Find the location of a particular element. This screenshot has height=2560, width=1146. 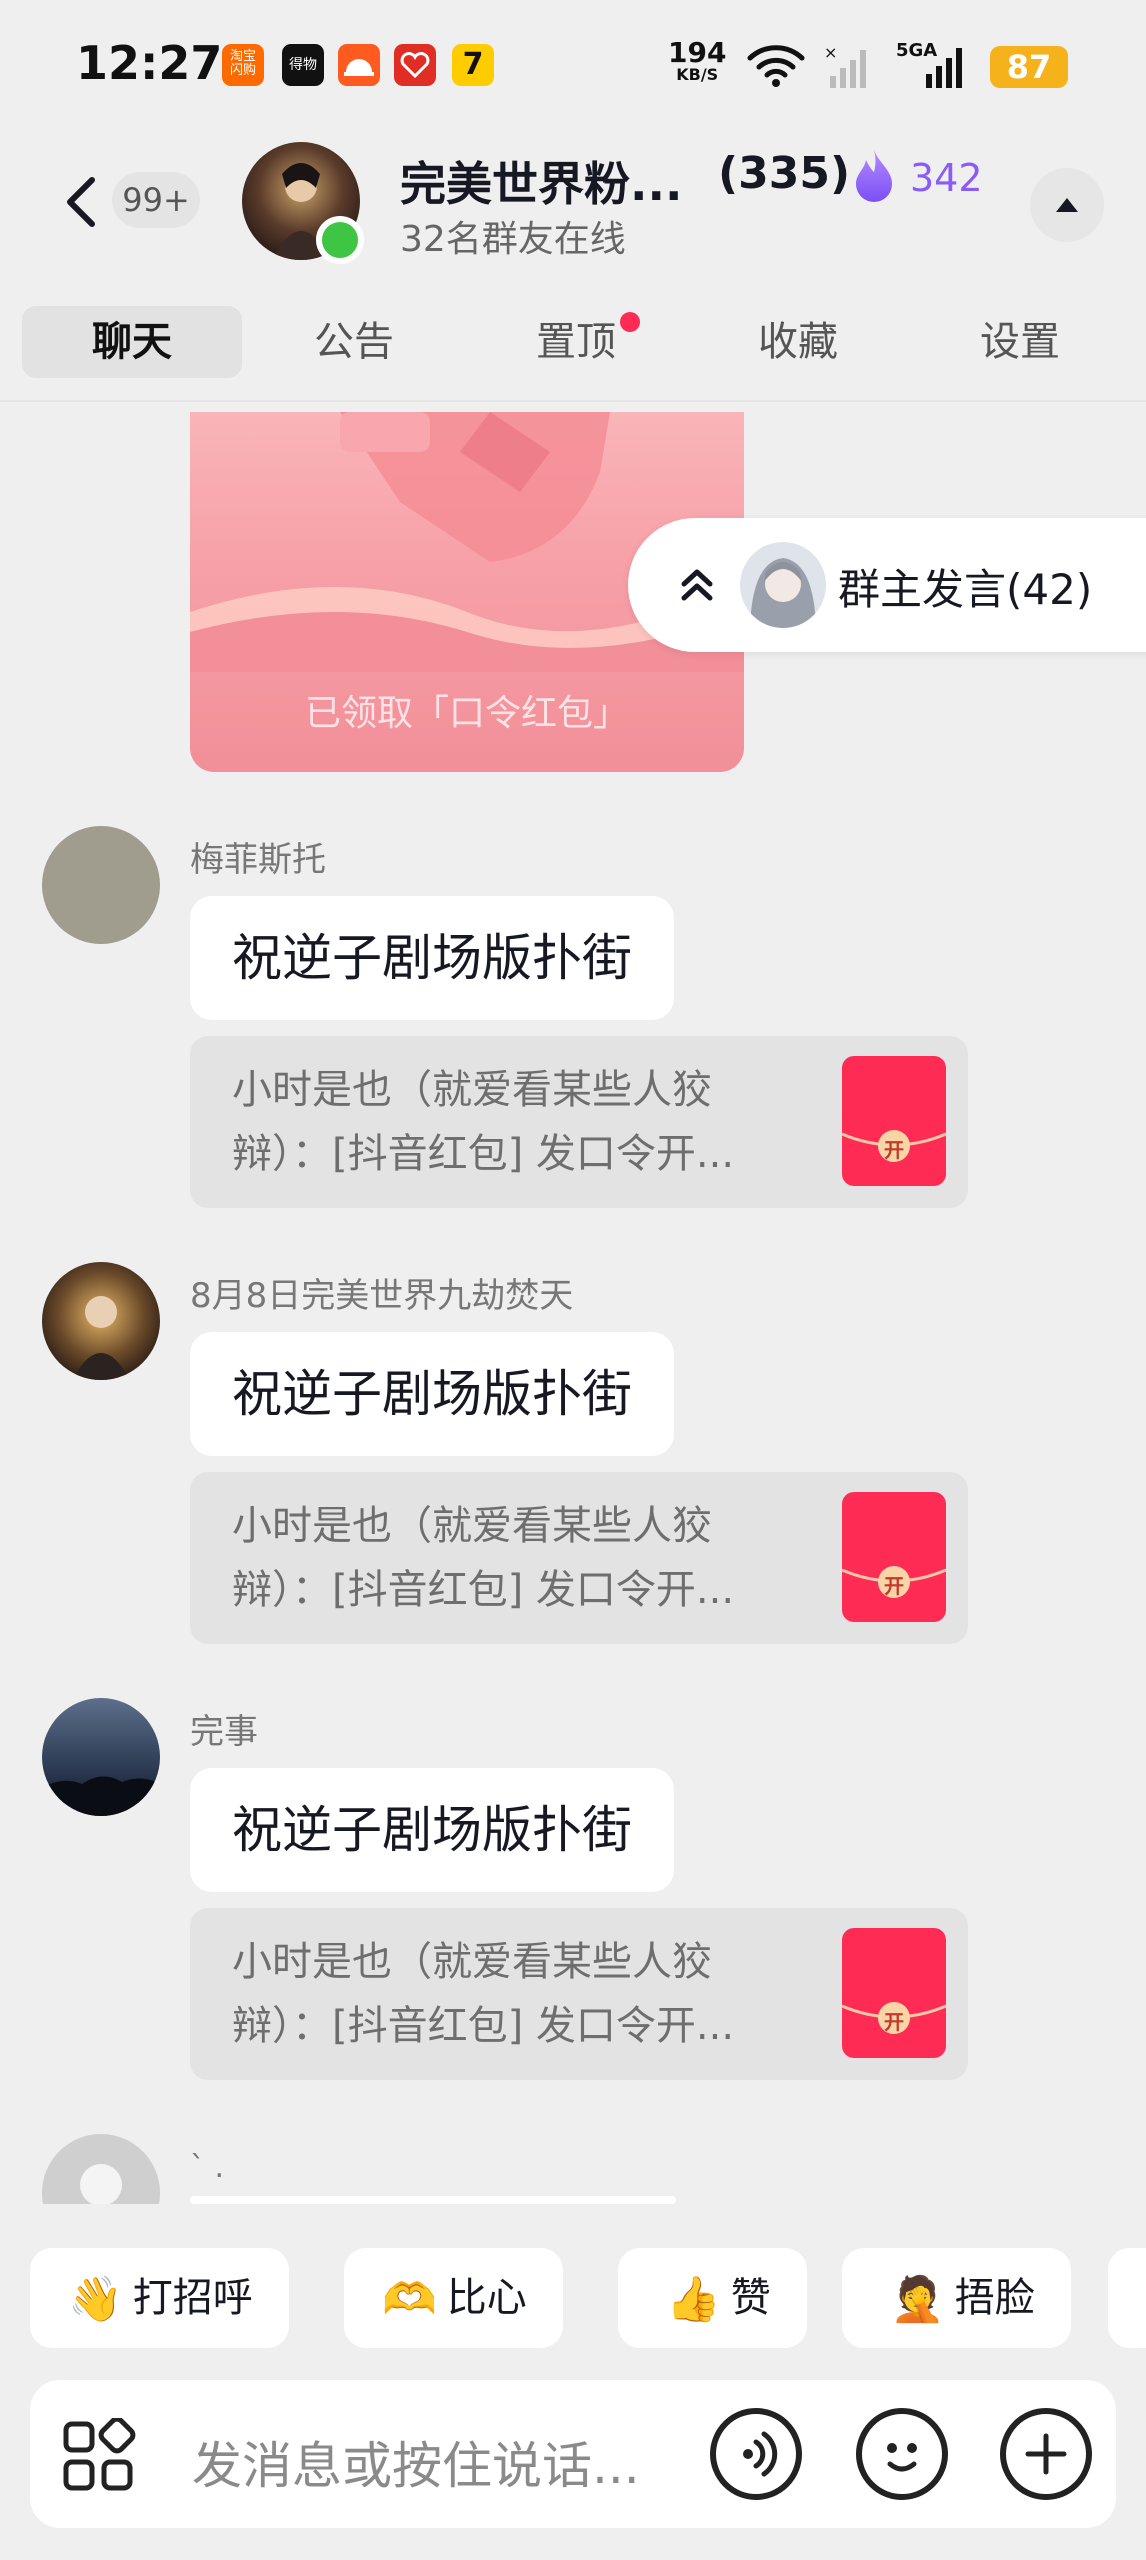

unread-badge: 99+ is located at coordinates (156, 200).